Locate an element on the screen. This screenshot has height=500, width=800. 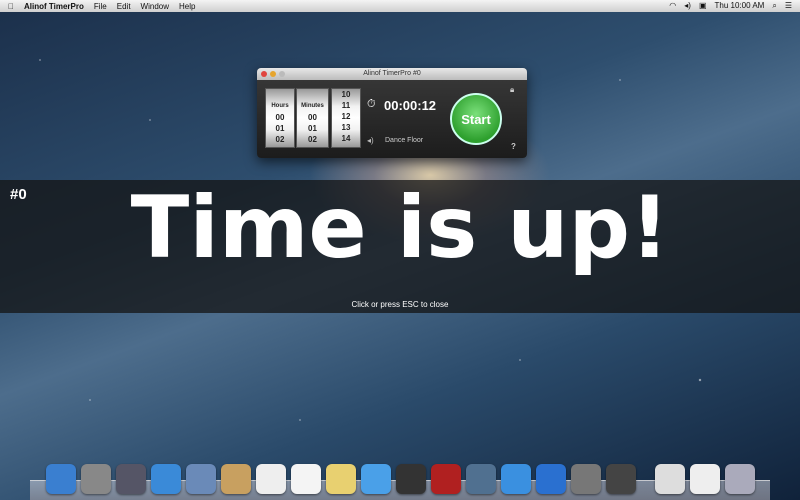
second-option: 14 is located at coordinates (346, 138).